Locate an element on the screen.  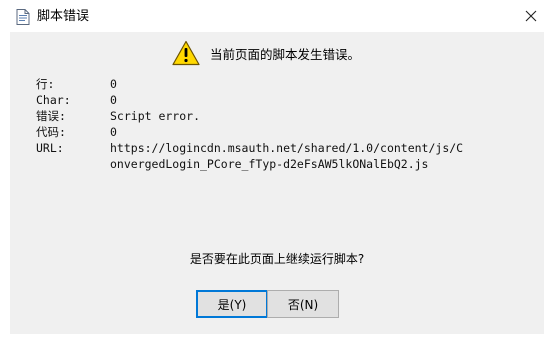
detail-row-char: Char: 0 is located at coordinates (252, 100).